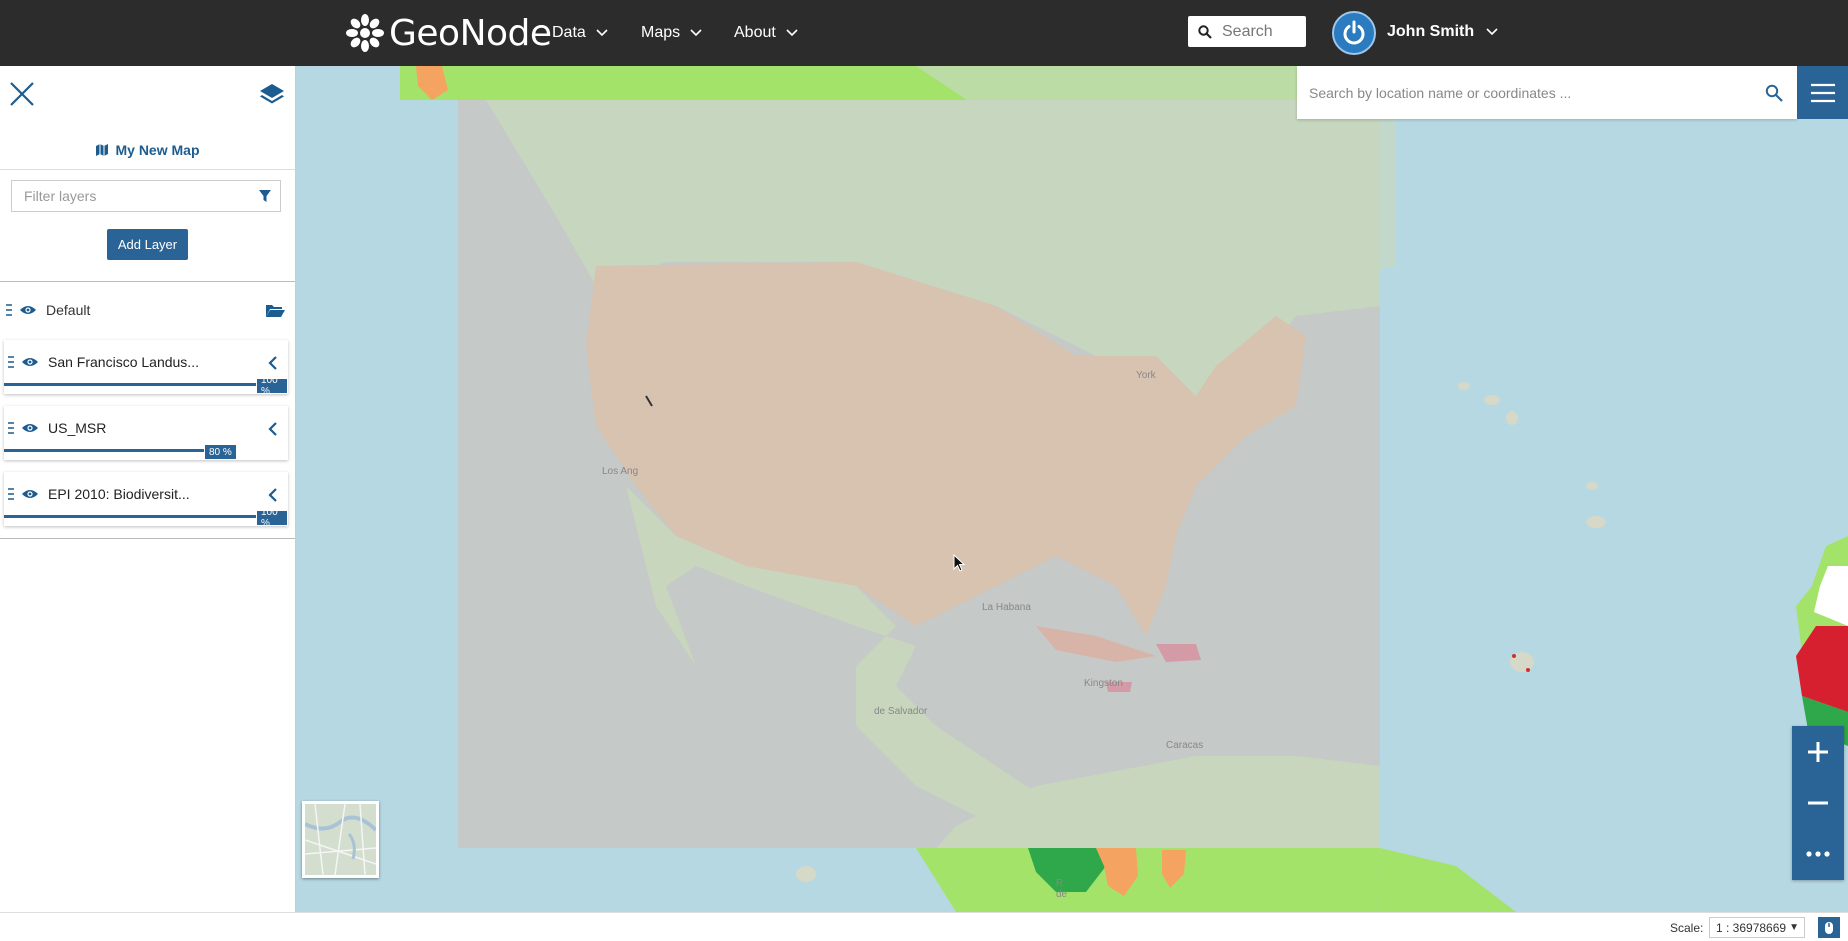 The image size is (1848, 941). I want to click on scale-select: 1 : 36978669 ▼, so click(1757, 927).